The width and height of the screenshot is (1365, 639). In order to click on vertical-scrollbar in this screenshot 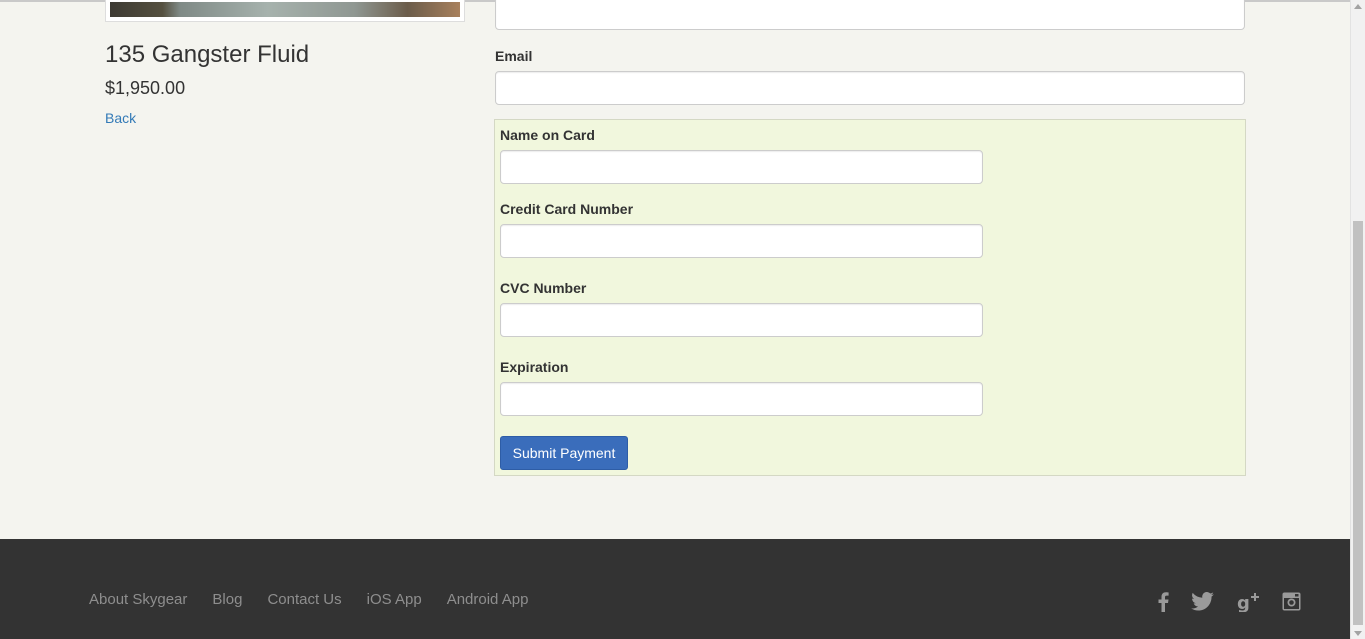, I will do `click(1357, 319)`.